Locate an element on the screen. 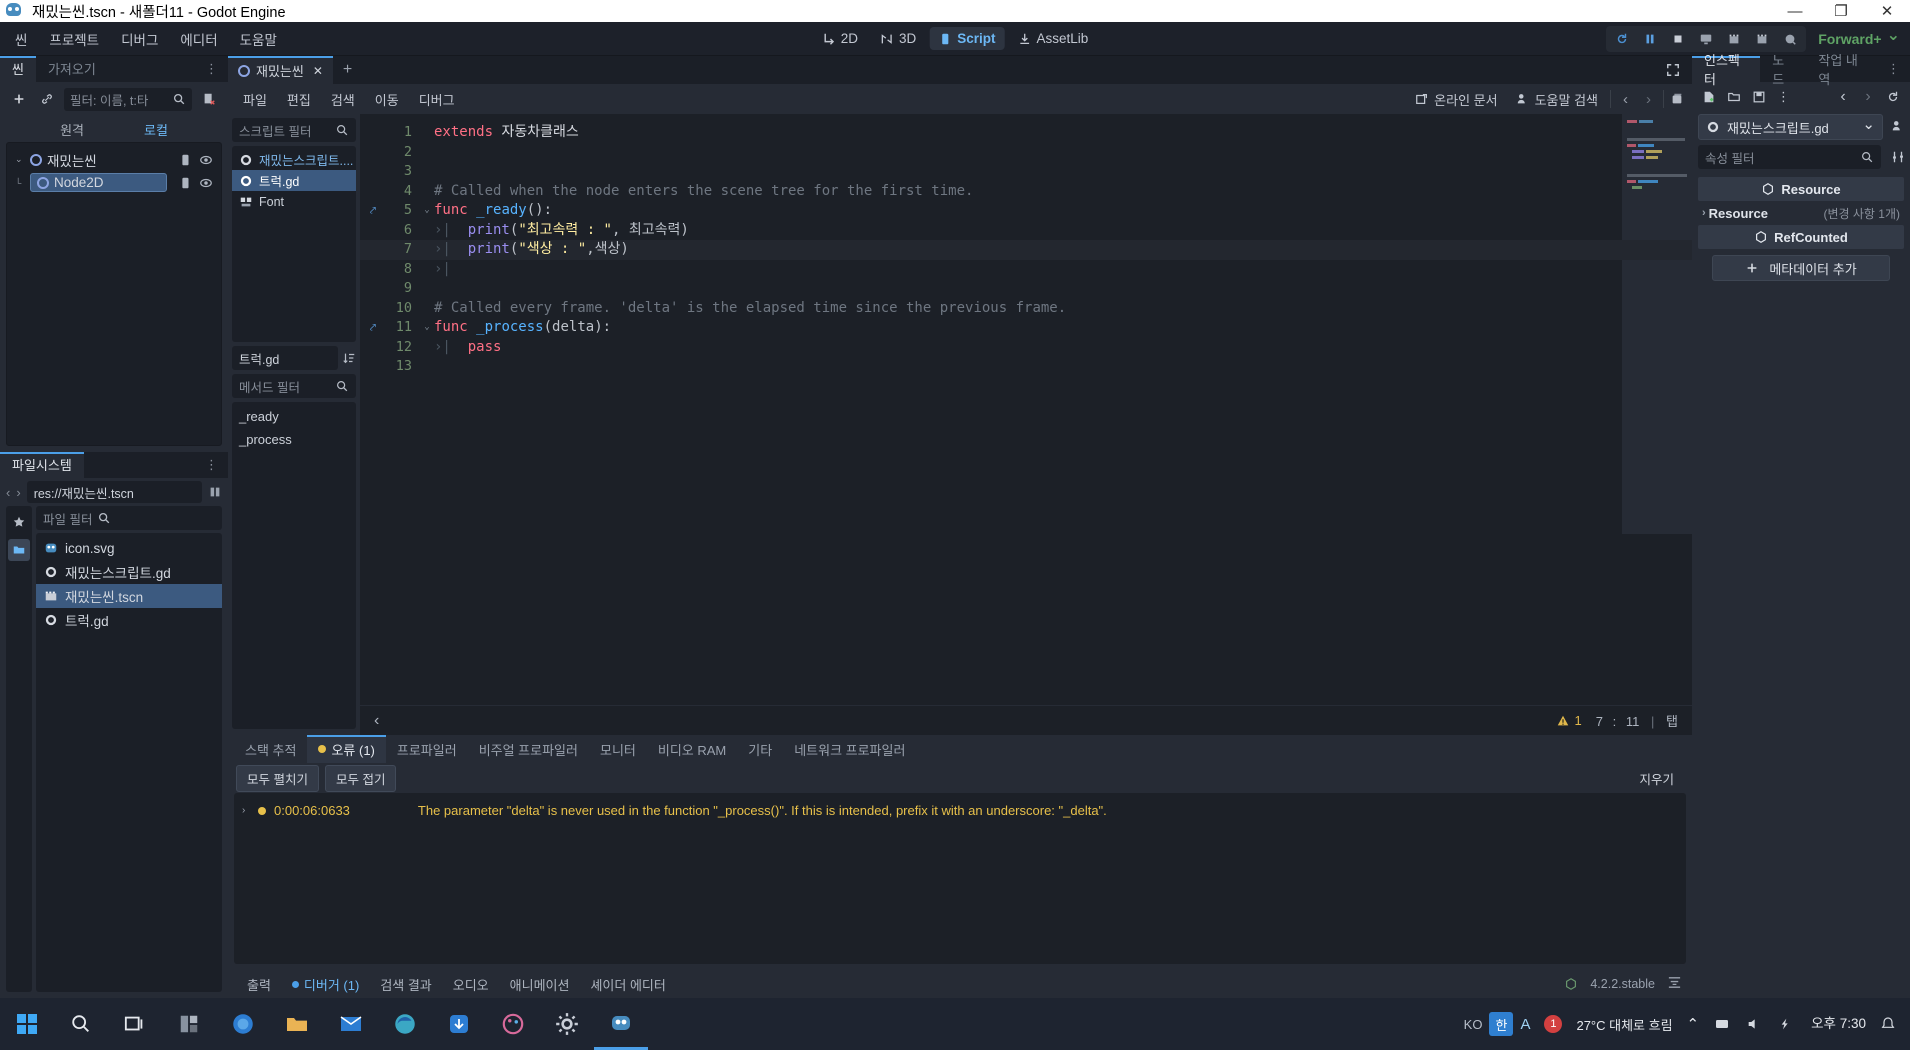 This screenshot has height=1050, width=1910. next-script-button: › is located at coordinates (1648, 99).